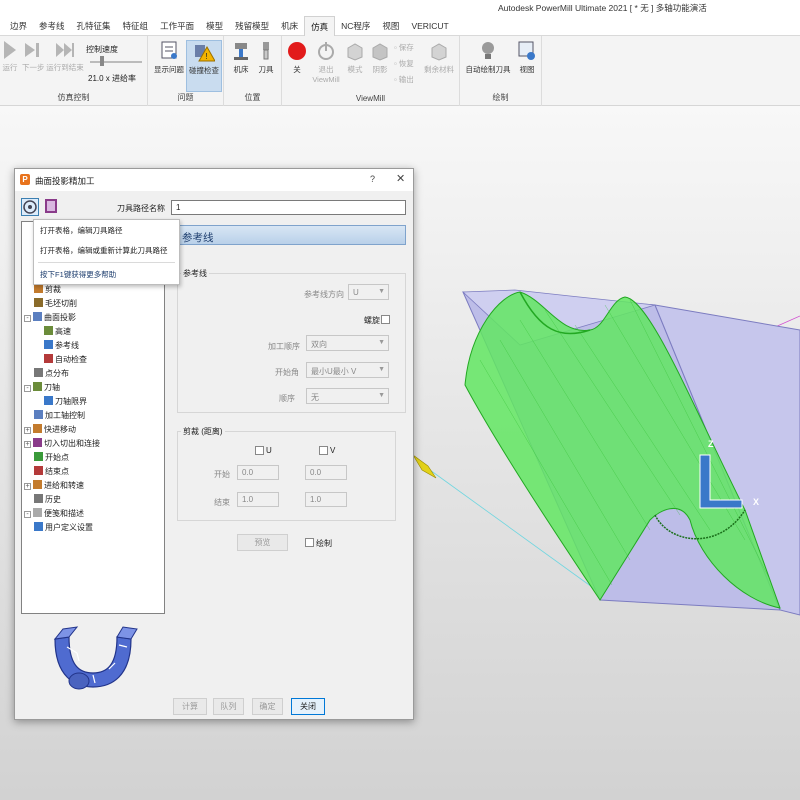 Image resolution: width=800 pixels, height=800 pixels. I want to click on history-icon, so click(38, 498).